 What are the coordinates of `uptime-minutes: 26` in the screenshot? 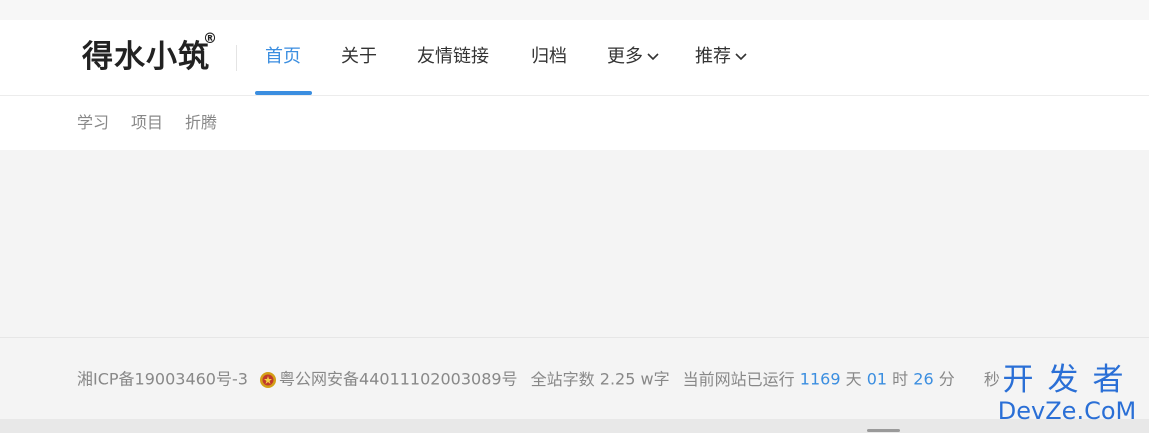 It's located at (923, 379).